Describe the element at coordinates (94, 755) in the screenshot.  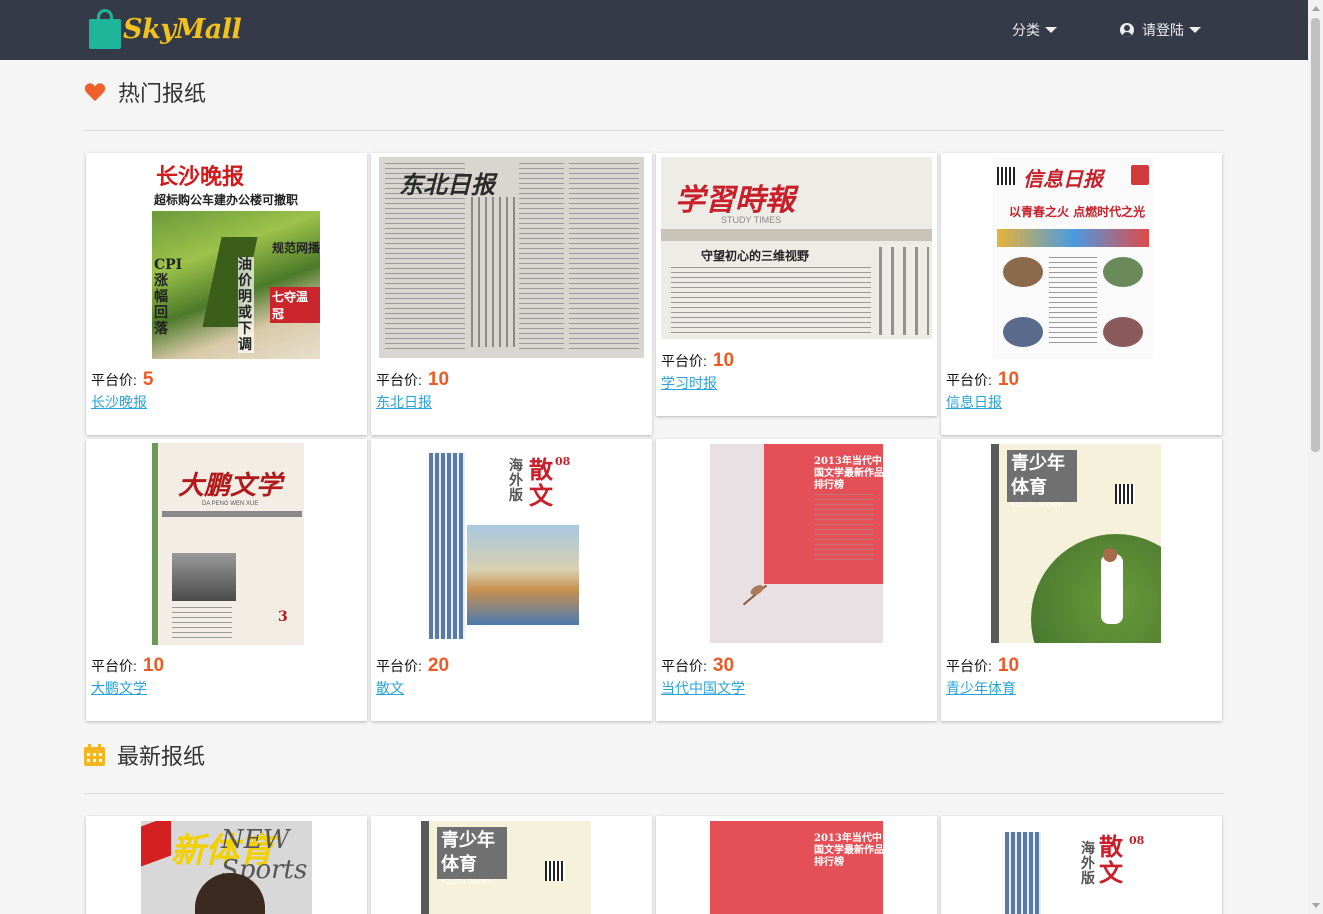
I see `calendar-icon` at that location.